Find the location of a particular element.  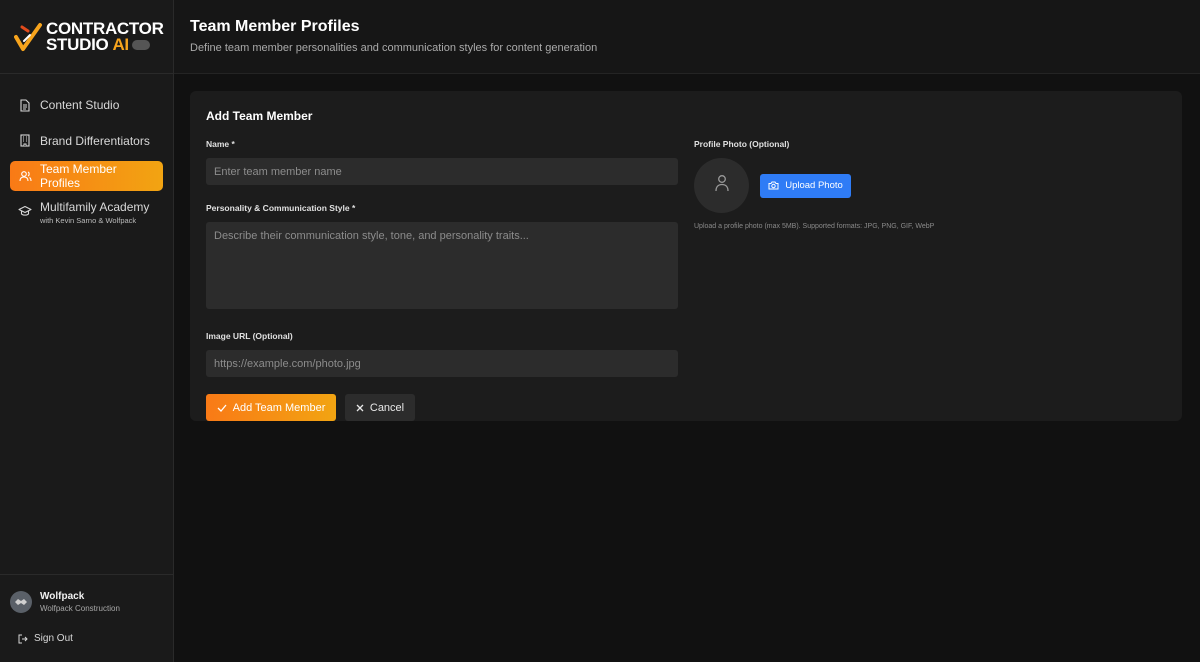

building-icon is located at coordinates (25, 141).